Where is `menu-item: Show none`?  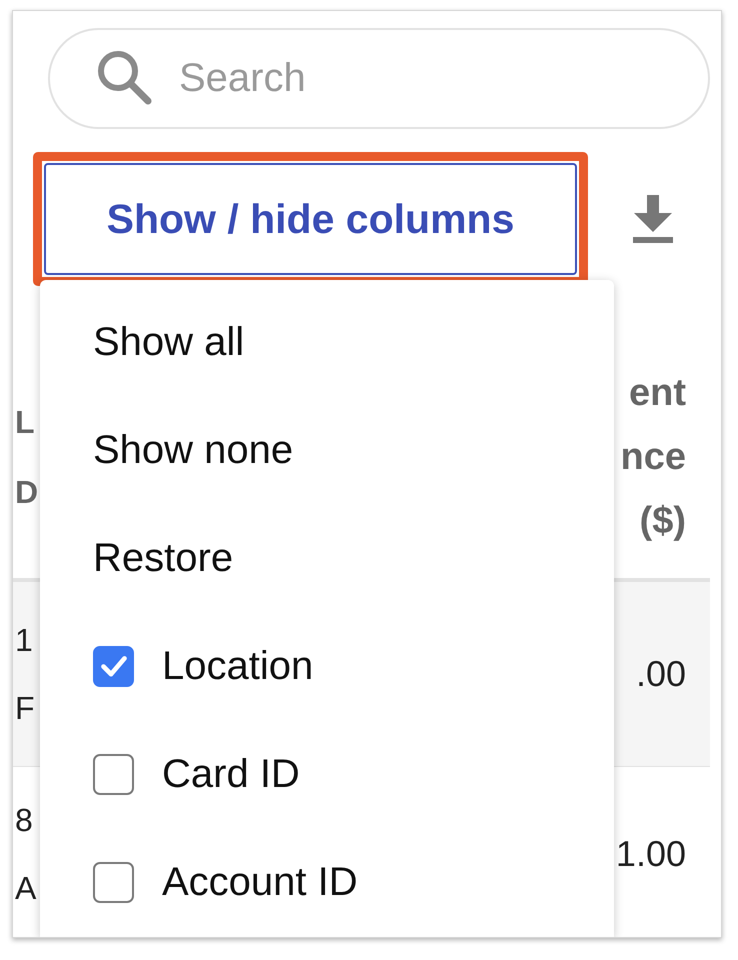 menu-item: Show none is located at coordinates (327, 450).